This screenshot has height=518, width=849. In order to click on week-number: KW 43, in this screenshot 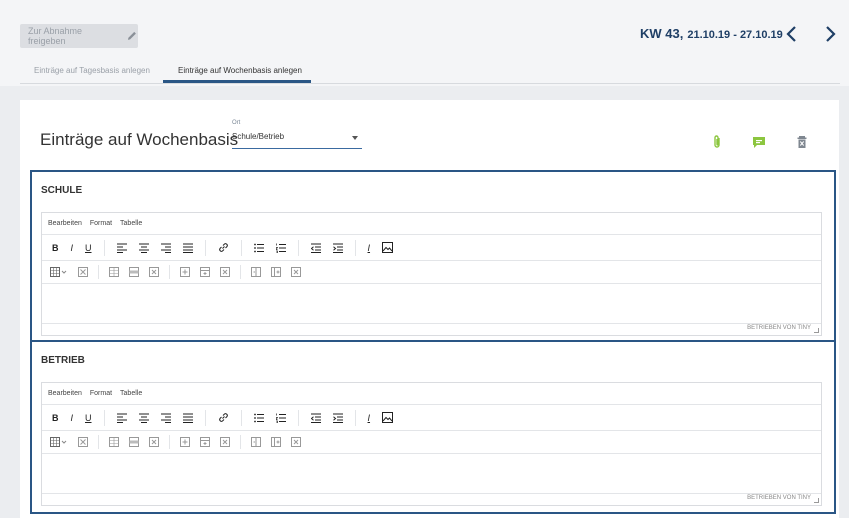, I will do `click(662, 33)`.